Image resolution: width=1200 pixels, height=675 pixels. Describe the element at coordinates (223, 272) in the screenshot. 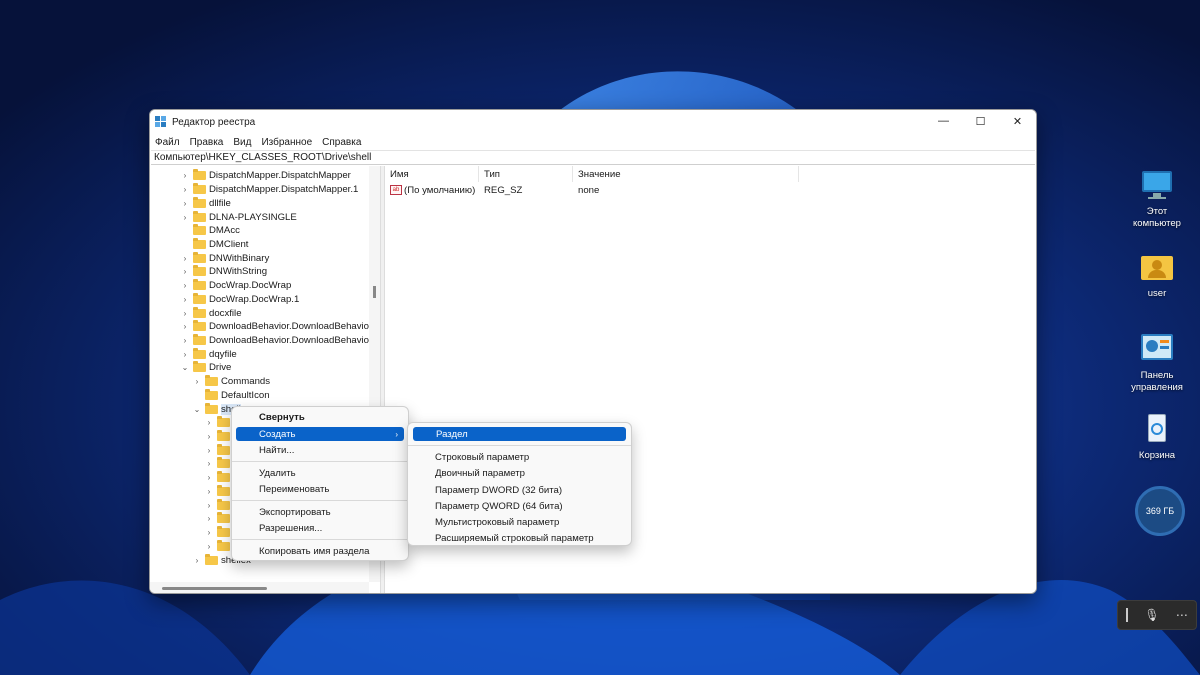

I see `tree-item: › DNWithString` at that location.